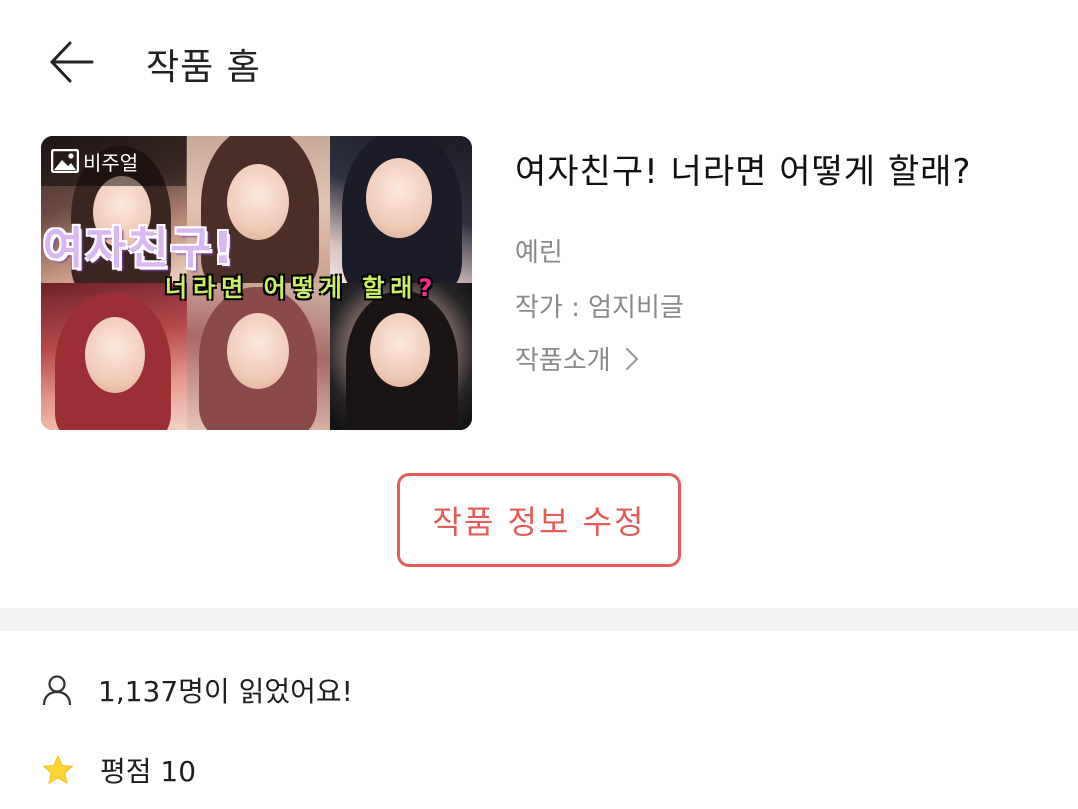 The height and width of the screenshot is (809, 1078). I want to click on work-title: 여자친구! 너라면 어떻게 할래?, so click(743, 172).